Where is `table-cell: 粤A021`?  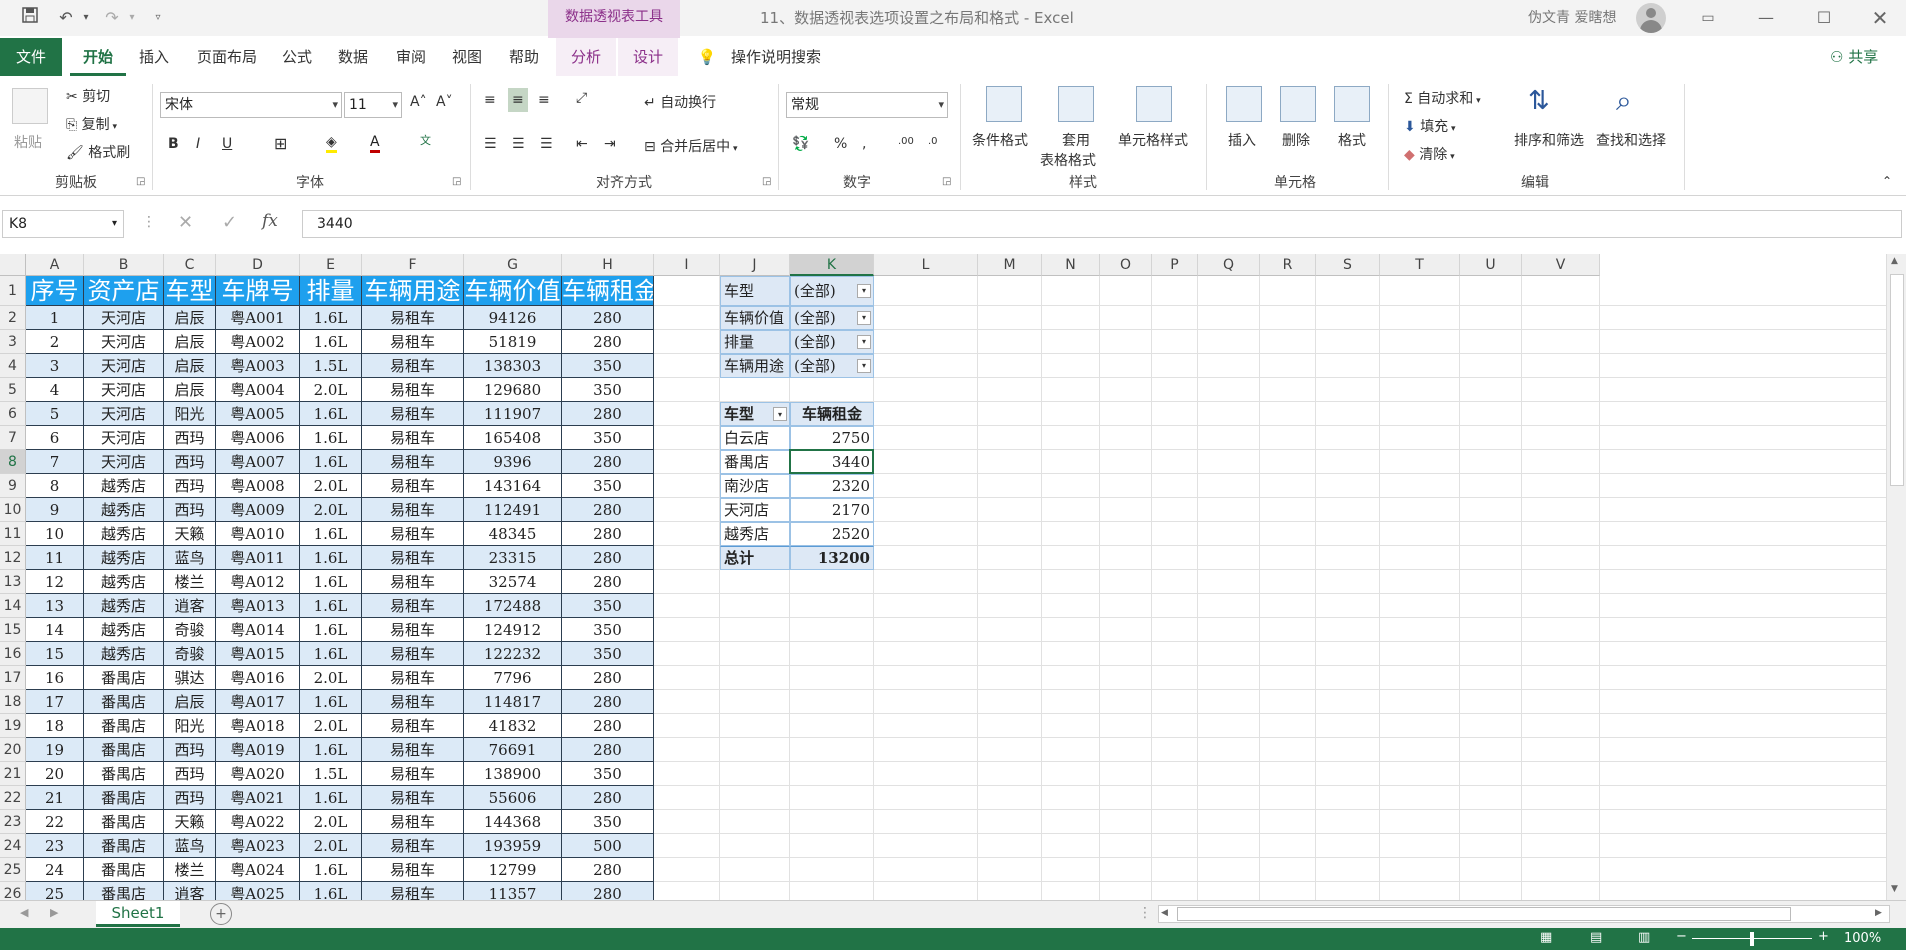
table-cell: 粤A021 is located at coordinates (258, 798).